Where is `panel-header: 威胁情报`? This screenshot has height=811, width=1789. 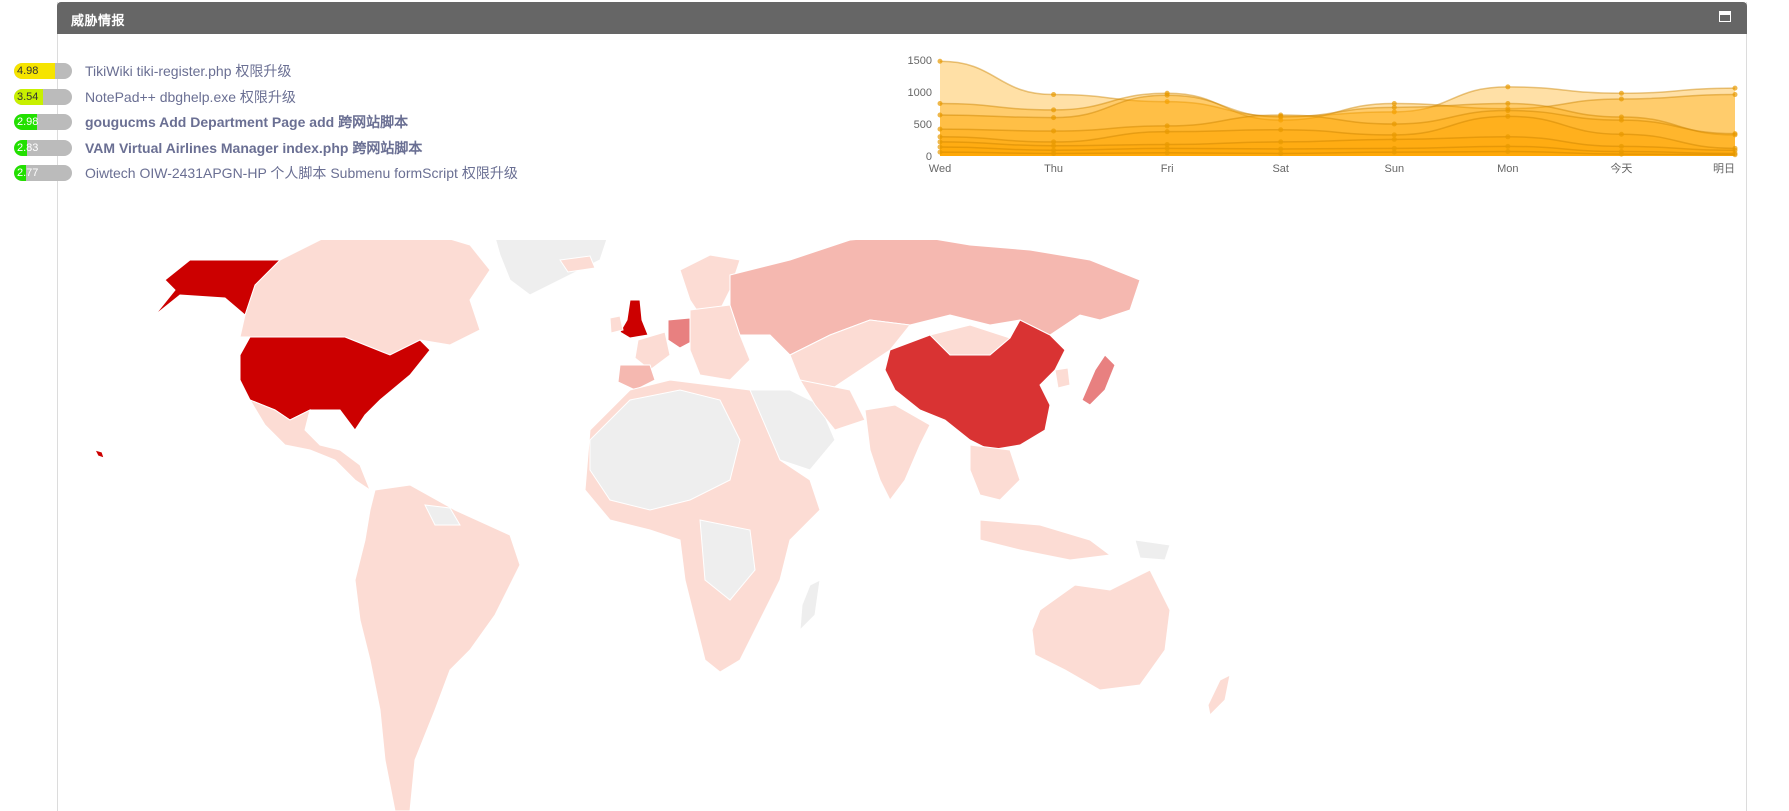
panel-header: 威胁情报 is located at coordinates (902, 18).